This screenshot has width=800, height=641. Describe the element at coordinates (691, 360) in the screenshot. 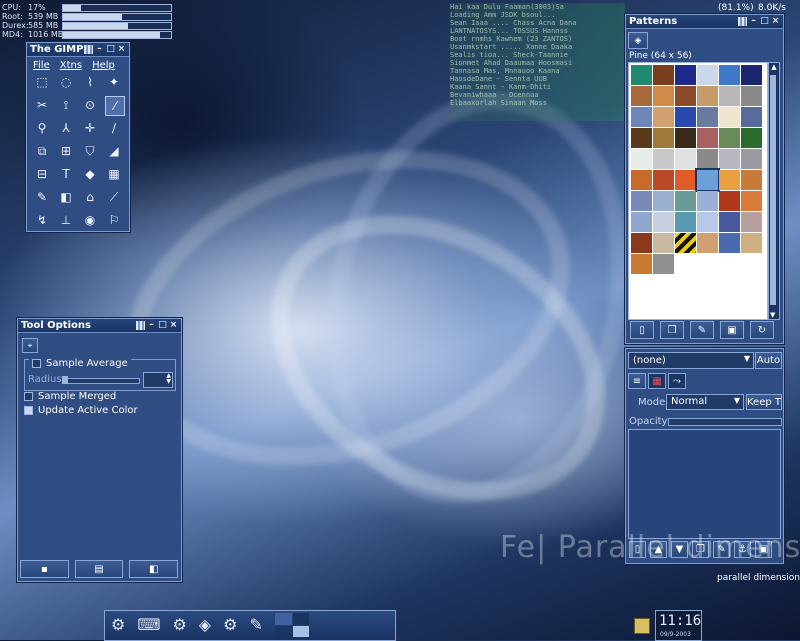

I see `image-select-dropdown: (none) ▼` at that location.